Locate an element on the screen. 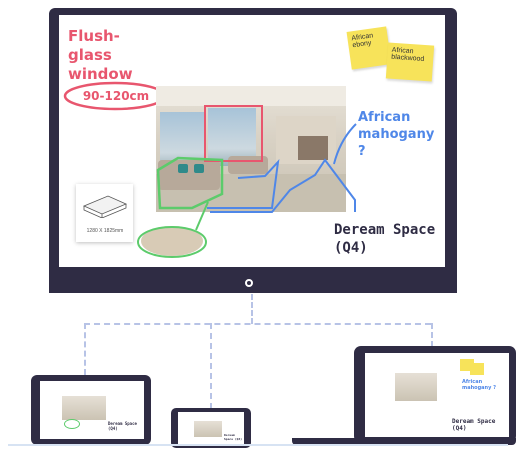 The width and height of the screenshot is (516, 450). wood-question-annotation: African mahogany ? is located at coordinates (396, 134).